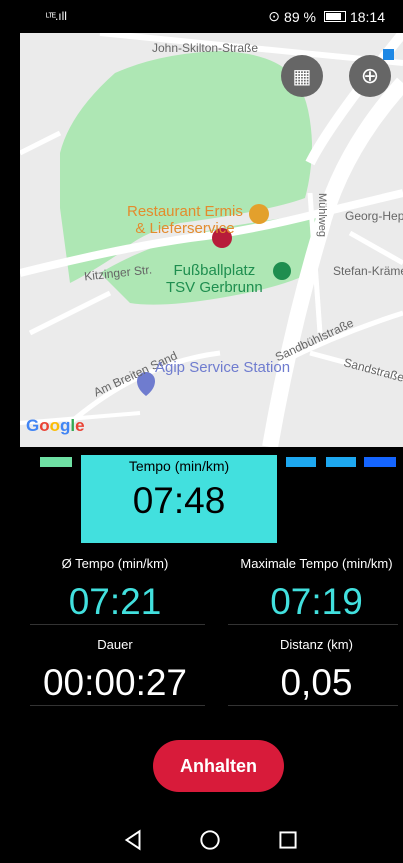 Image resolution: width=403 pixels, height=863 pixels. Describe the element at coordinates (388, 54) in the screenshot. I see `map-badge-icon` at that location.